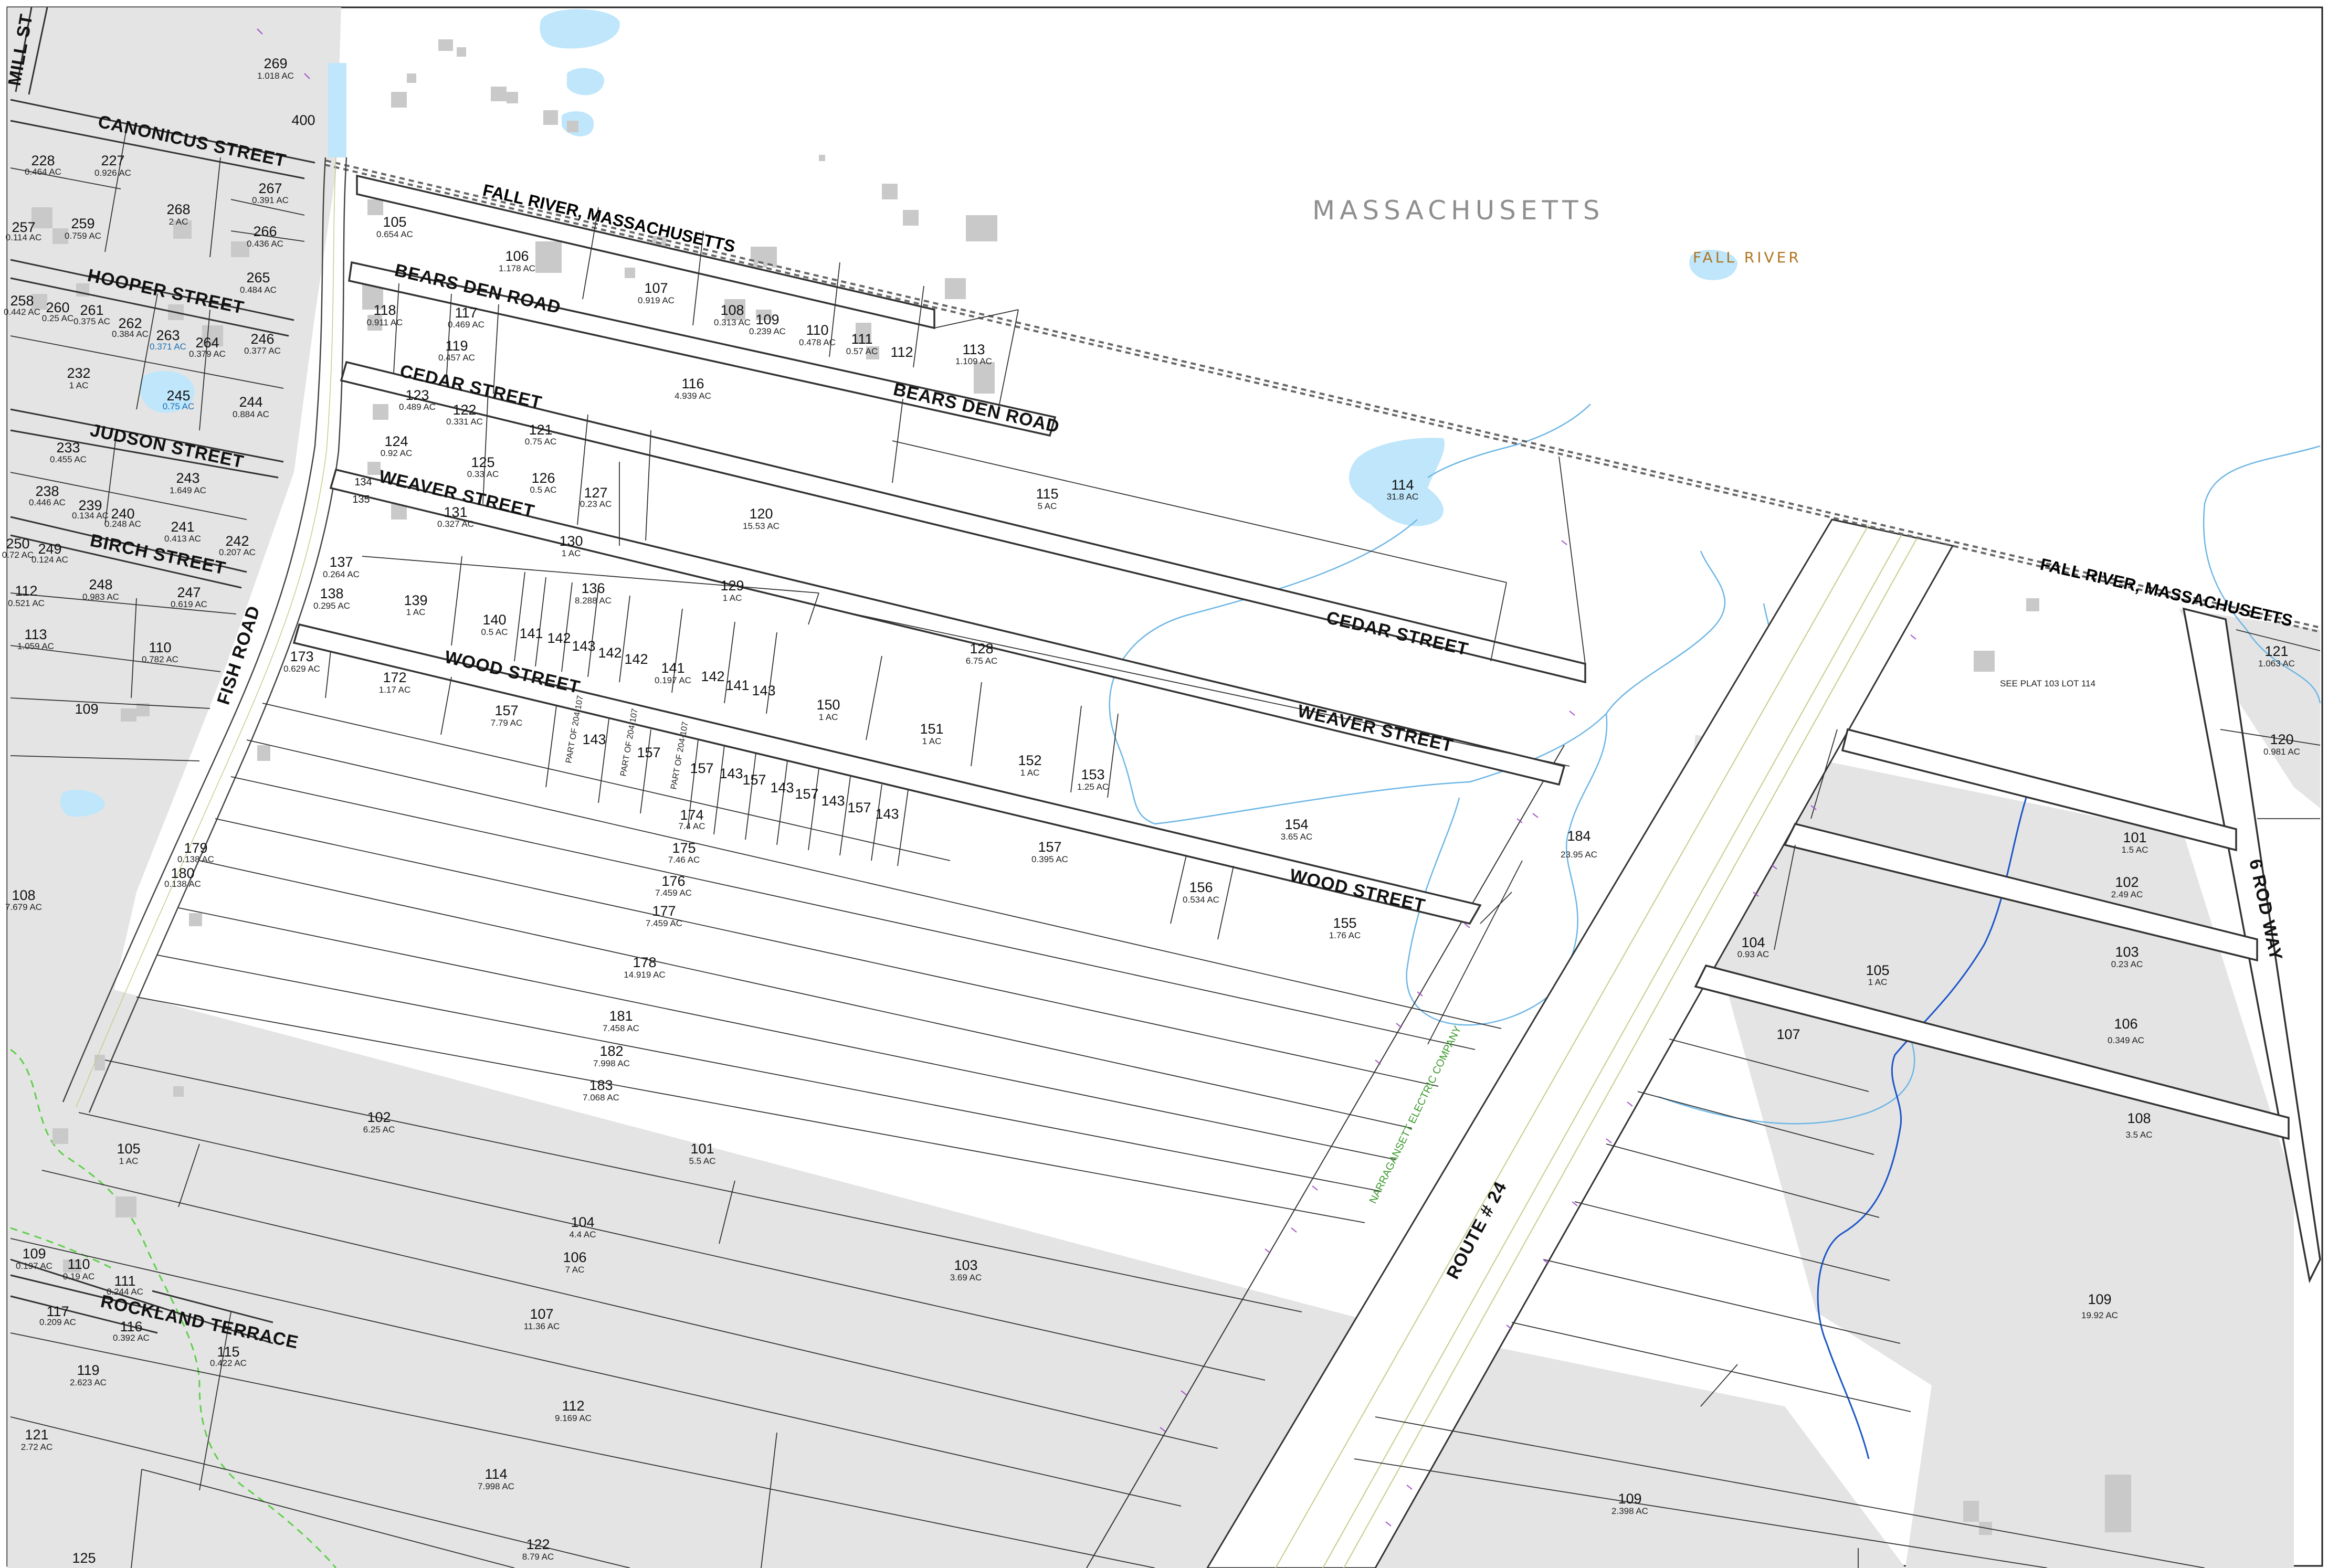 The width and height of the screenshot is (2328, 1568). What do you see at coordinates (168, 335) in the screenshot?
I see `lot-number: 263` at bounding box center [168, 335].